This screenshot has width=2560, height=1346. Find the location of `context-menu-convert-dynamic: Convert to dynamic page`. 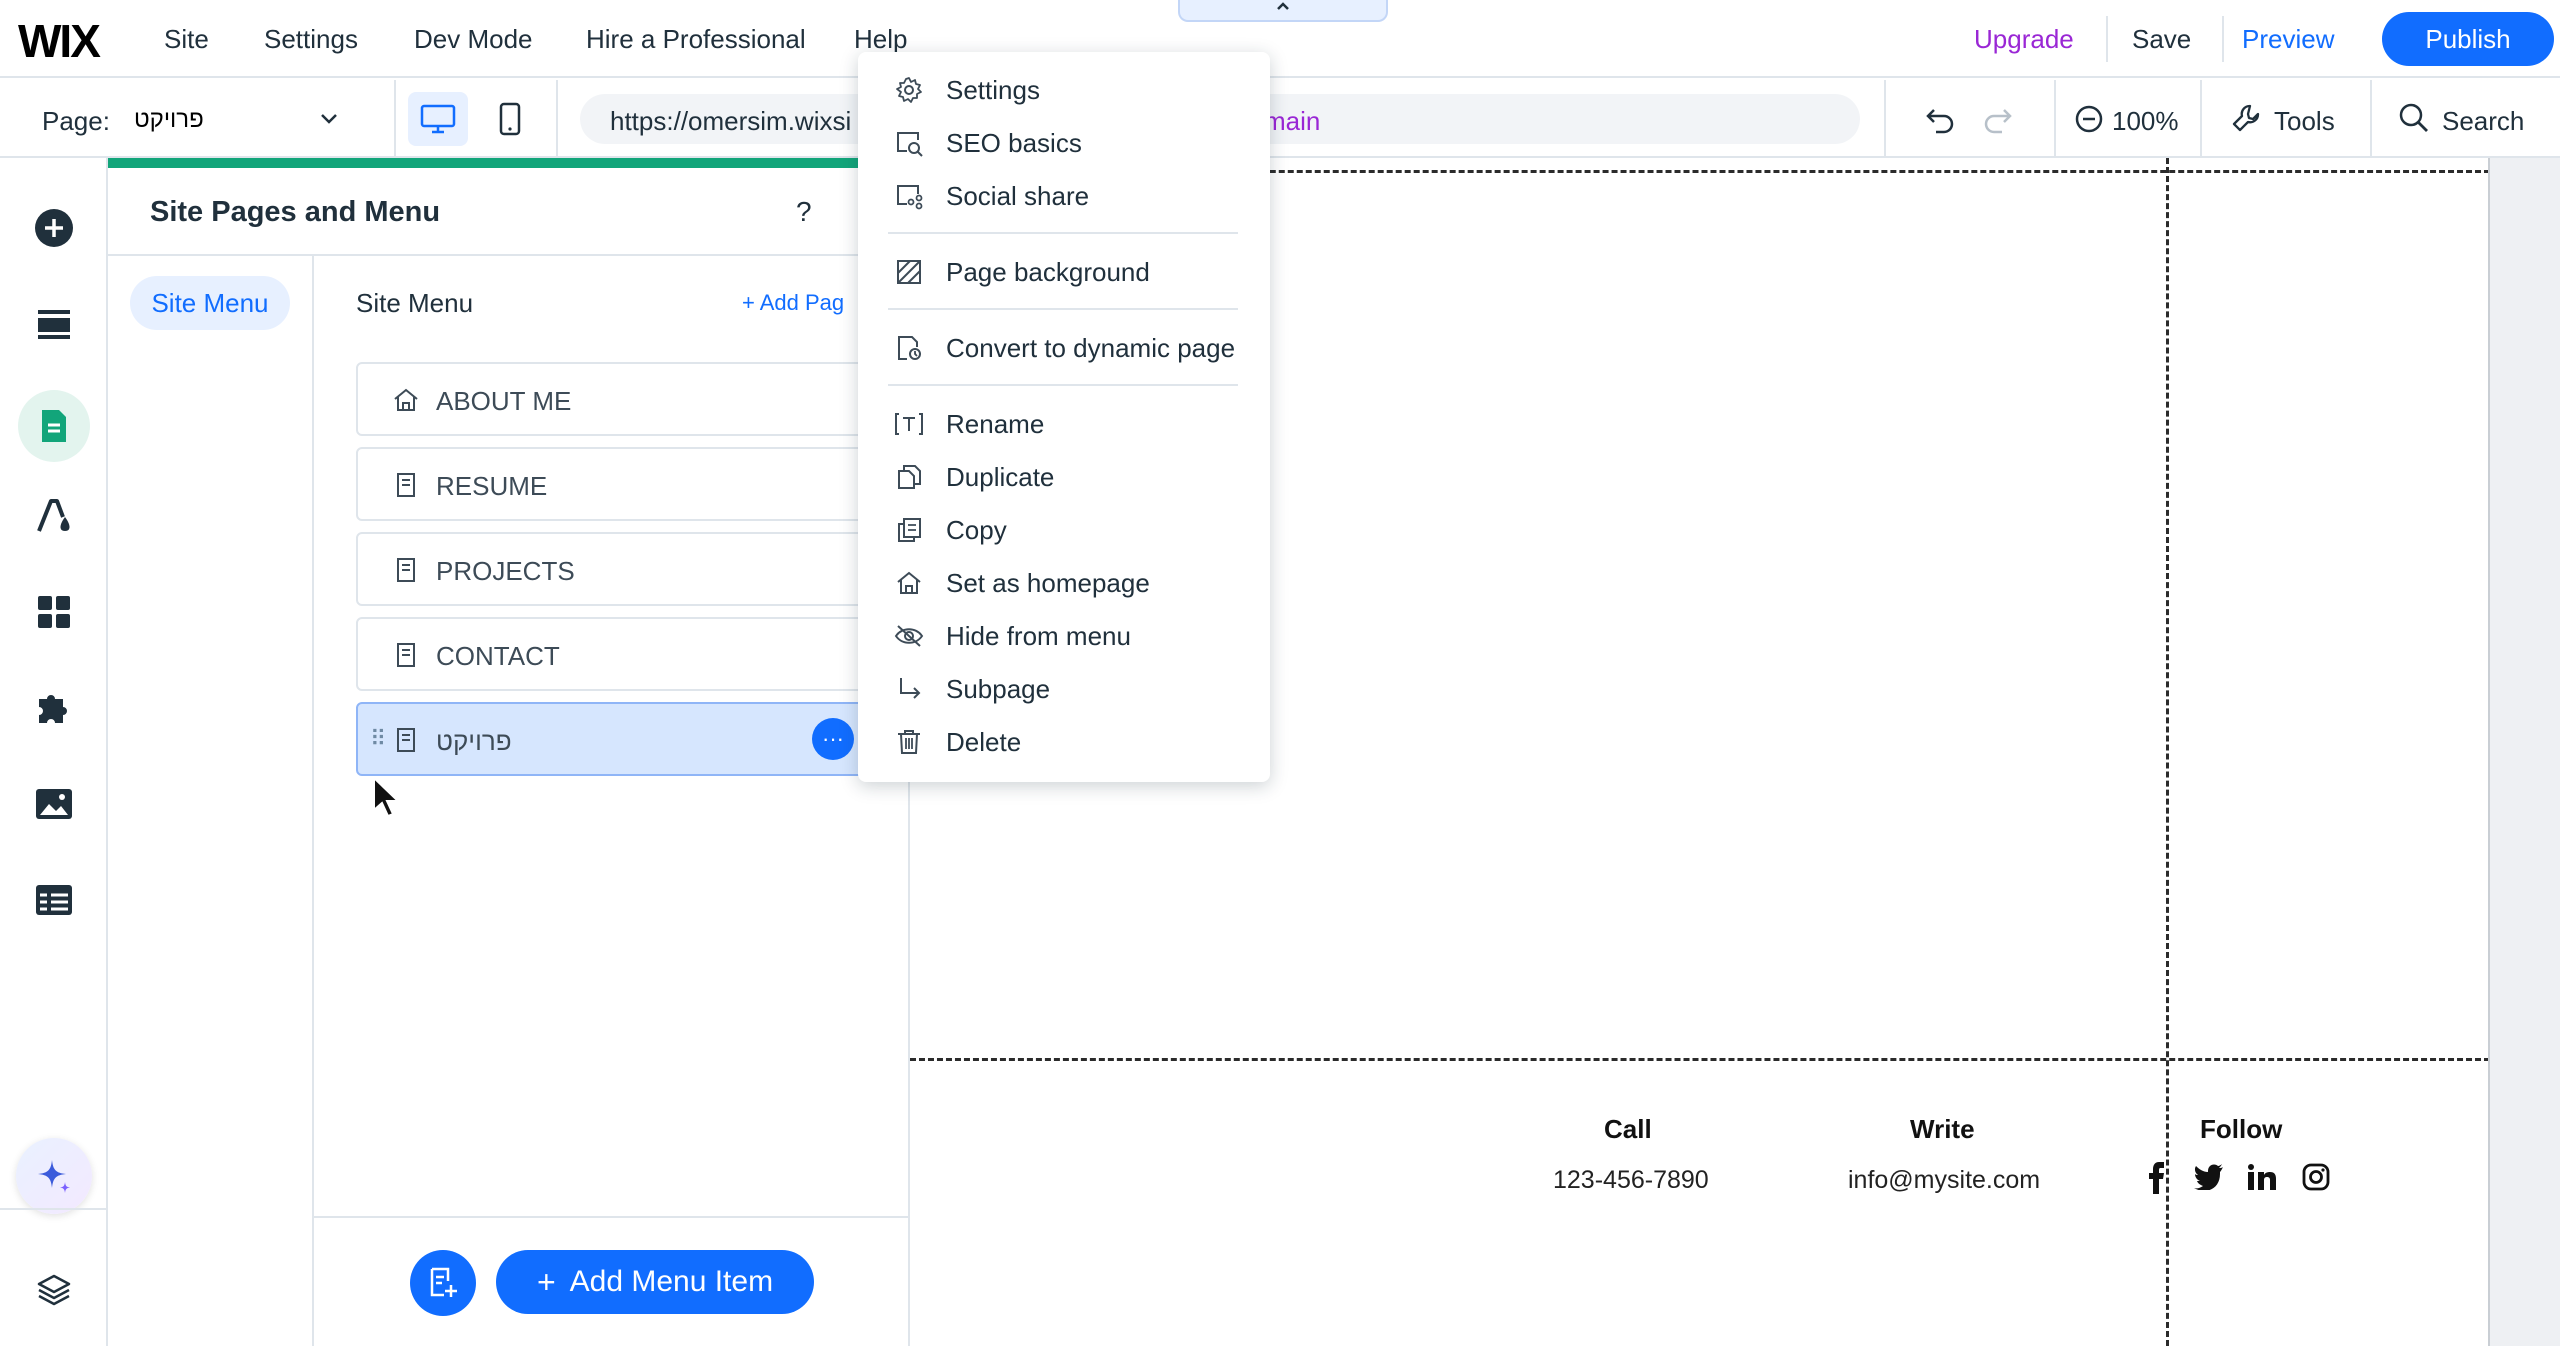

context-menu-convert-dynamic: Convert to dynamic page is located at coordinates (1064, 348).